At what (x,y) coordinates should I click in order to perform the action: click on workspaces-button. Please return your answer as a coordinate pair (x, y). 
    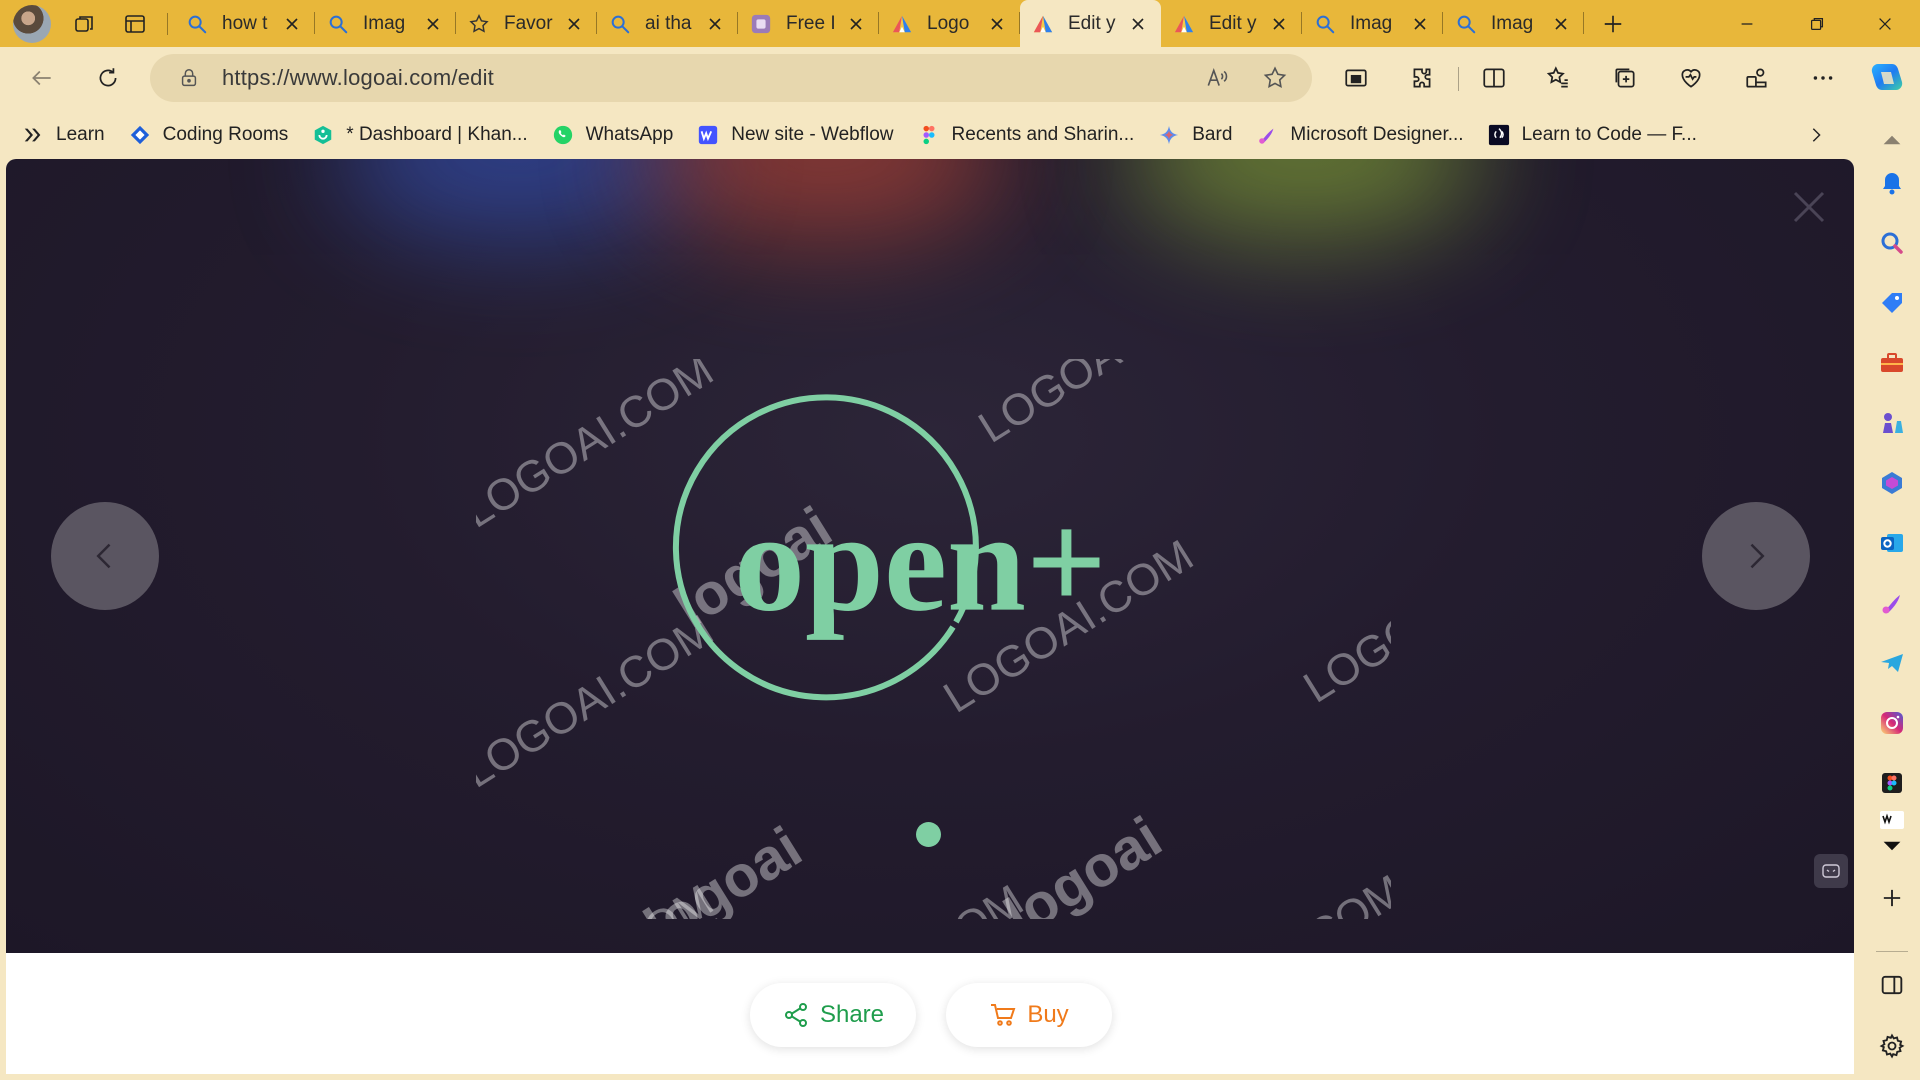
    Looking at the image, I should click on (85, 24).